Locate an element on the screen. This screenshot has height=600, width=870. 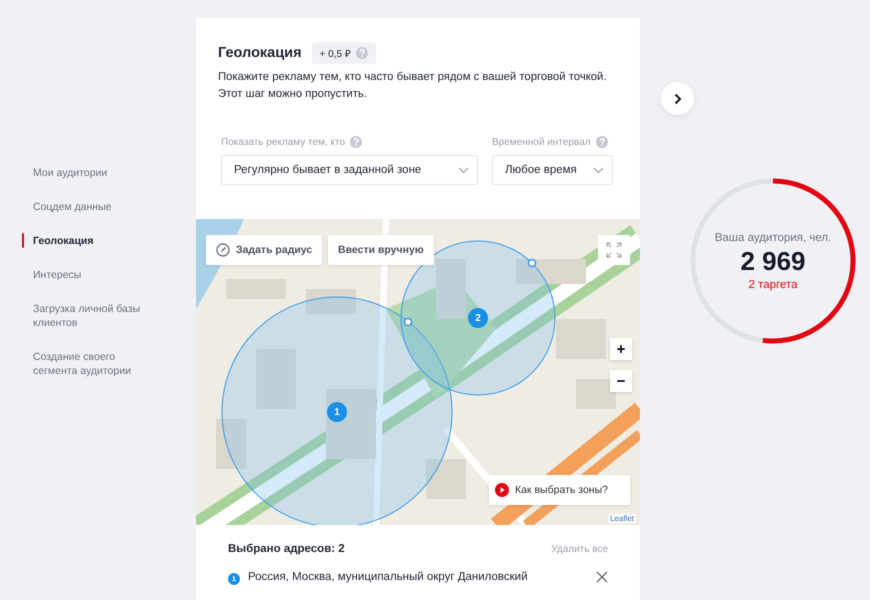
audience-label: Ваша аудитория, чел. is located at coordinates (773, 238).